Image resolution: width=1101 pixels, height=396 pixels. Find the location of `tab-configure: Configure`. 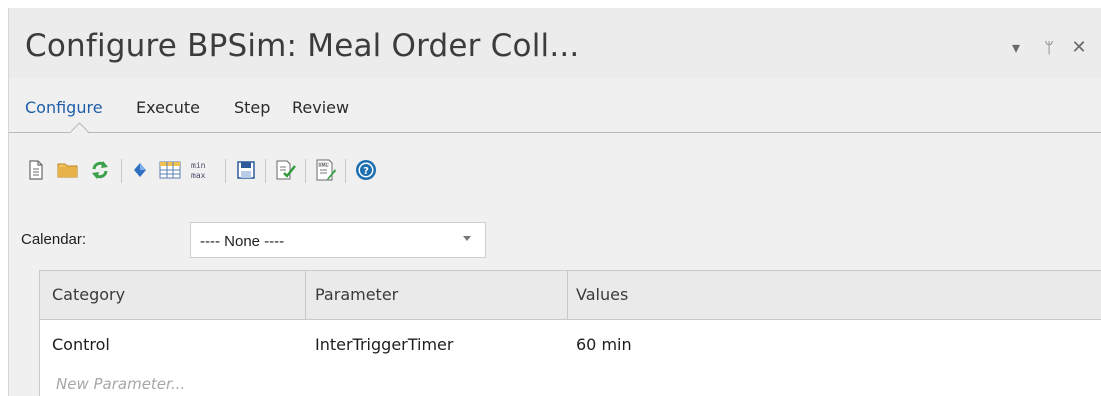

tab-configure: Configure is located at coordinates (64, 107).